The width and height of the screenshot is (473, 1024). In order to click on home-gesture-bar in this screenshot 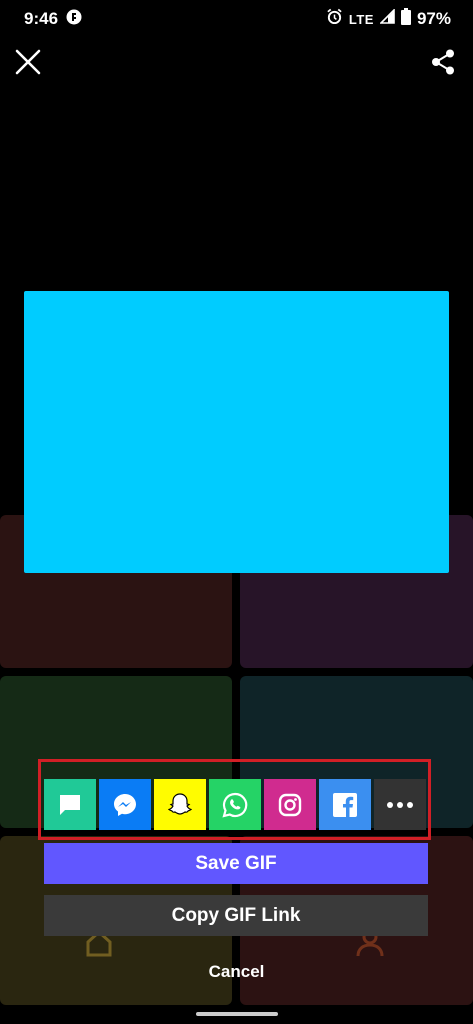, I will do `click(237, 1014)`.